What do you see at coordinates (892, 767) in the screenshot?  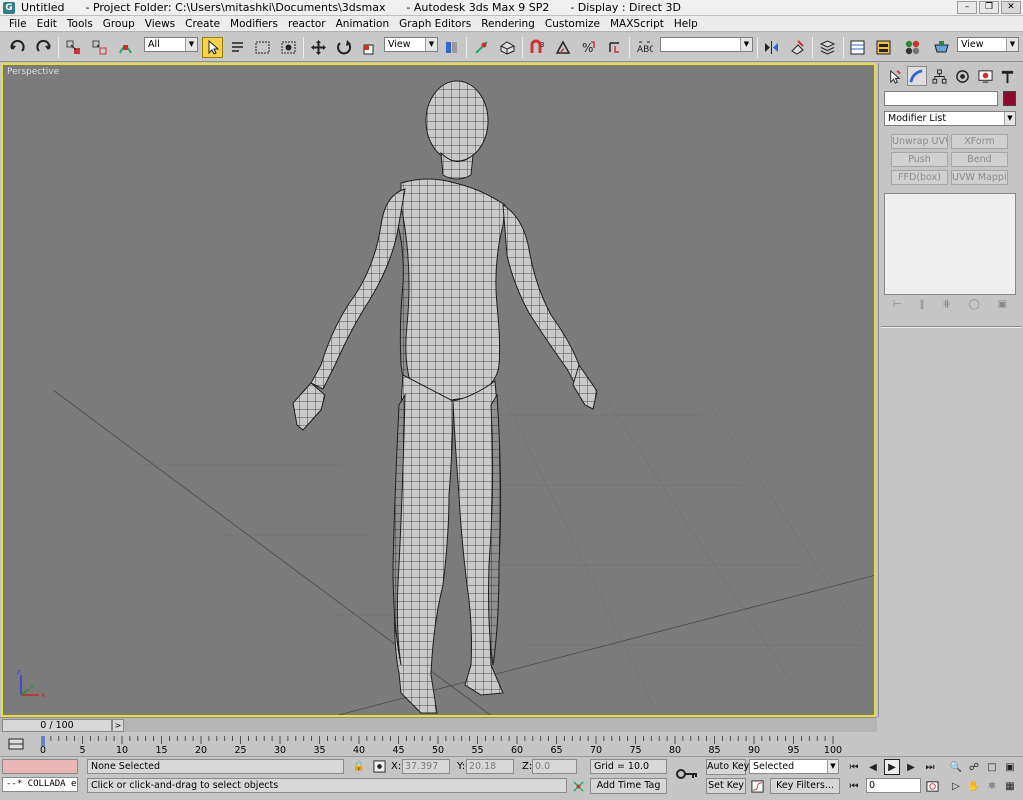 I see `play-icon: ▶` at bounding box center [892, 767].